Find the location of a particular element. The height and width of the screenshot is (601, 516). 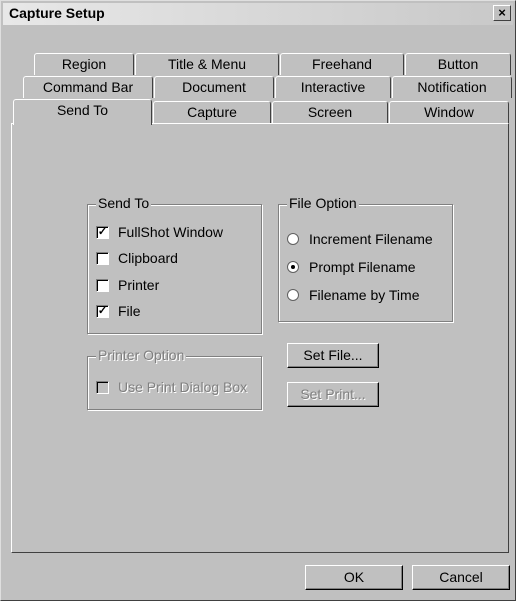

close-button: × is located at coordinates (502, 13).